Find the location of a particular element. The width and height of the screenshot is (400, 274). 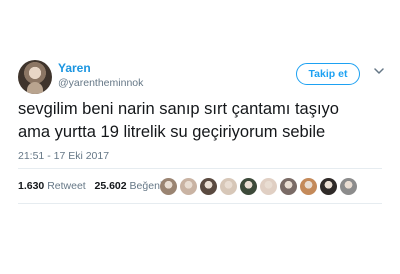

like-count: 25.602 is located at coordinates (111, 186).